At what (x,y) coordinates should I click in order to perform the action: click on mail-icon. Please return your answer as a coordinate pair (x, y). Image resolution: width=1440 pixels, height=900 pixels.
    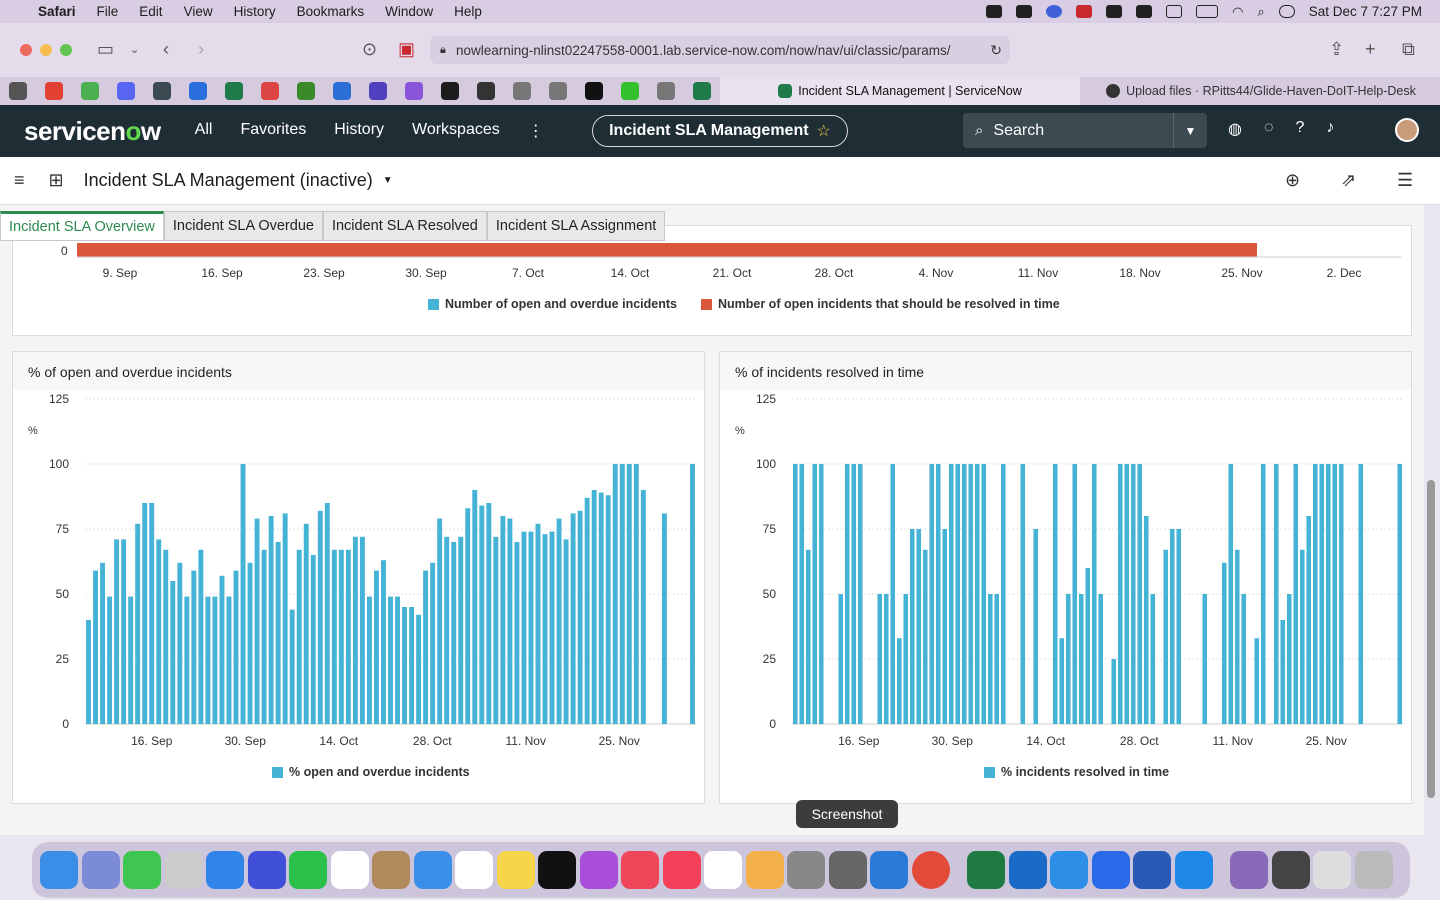
    Looking at the image, I should click on (432, 870).